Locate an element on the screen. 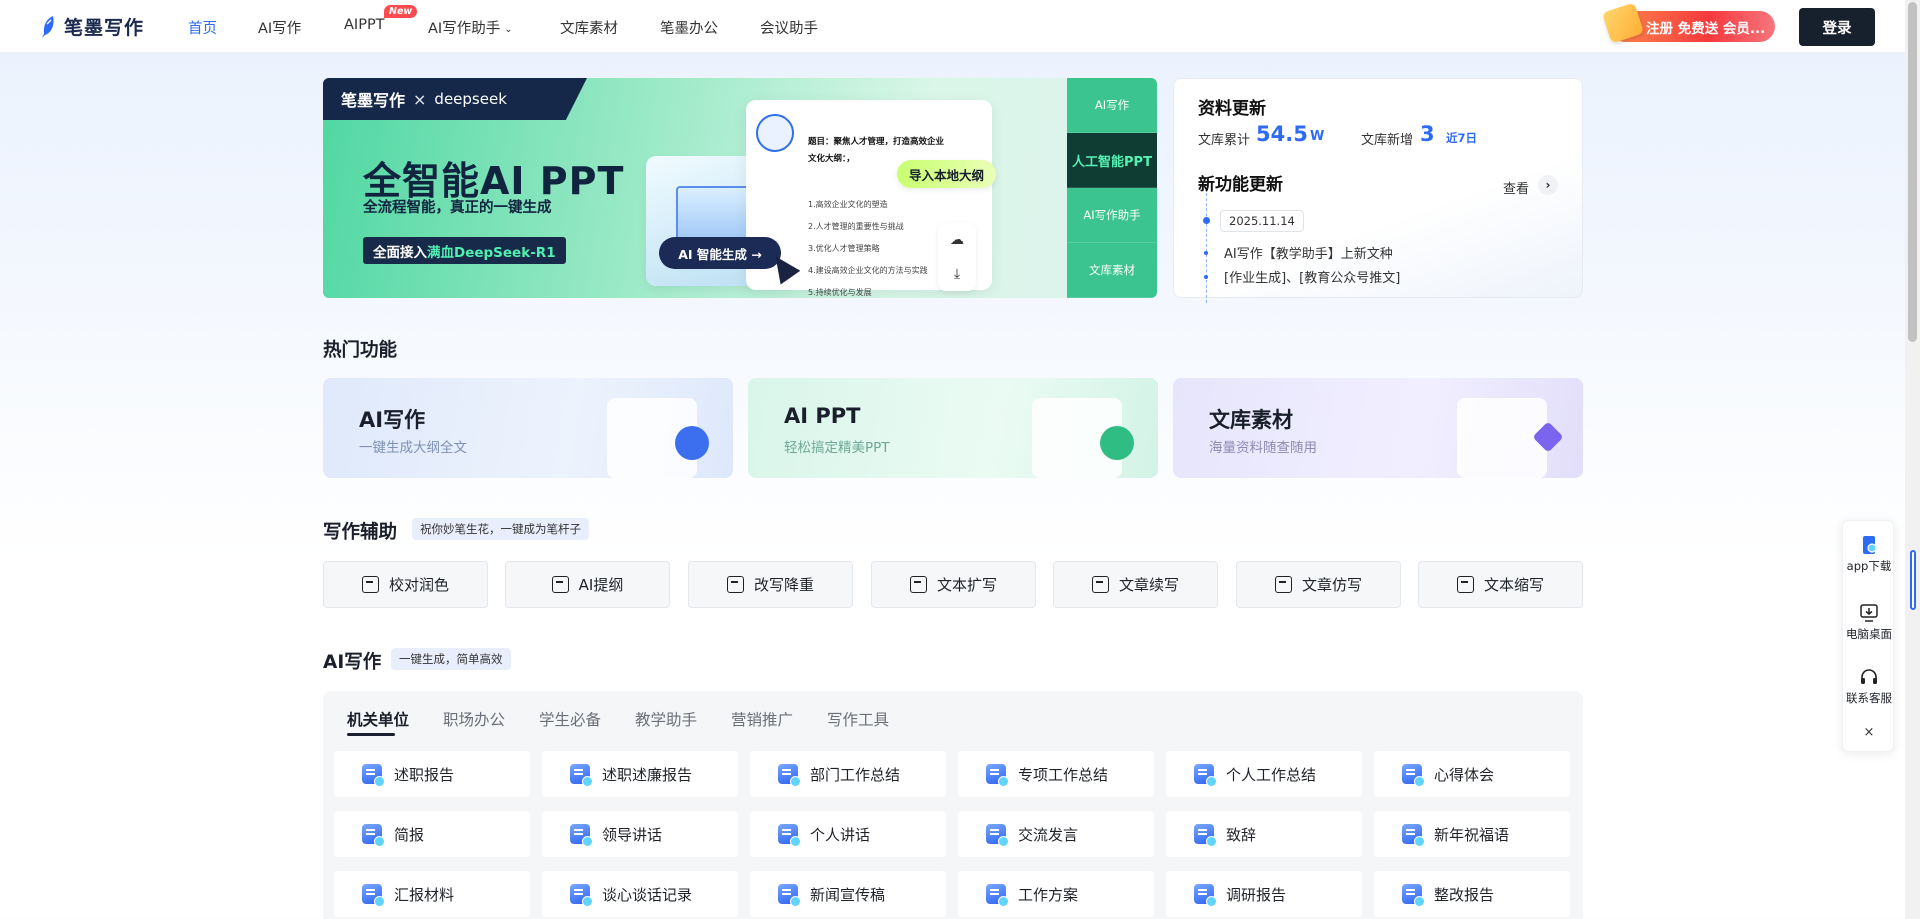 The image size is (1920, 919). template-item: 工作方案 is located at coordinates (1056, 894).